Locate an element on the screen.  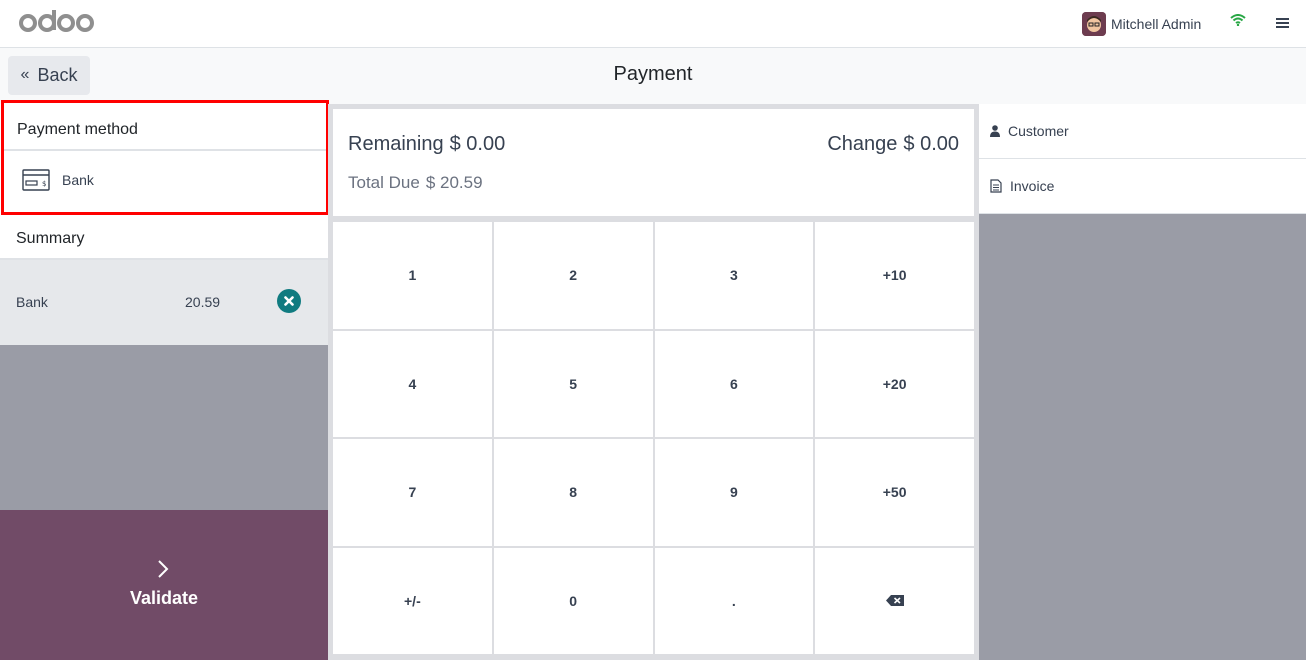
remaining-value: $ 0.00 is located at coordinates (477, 144).